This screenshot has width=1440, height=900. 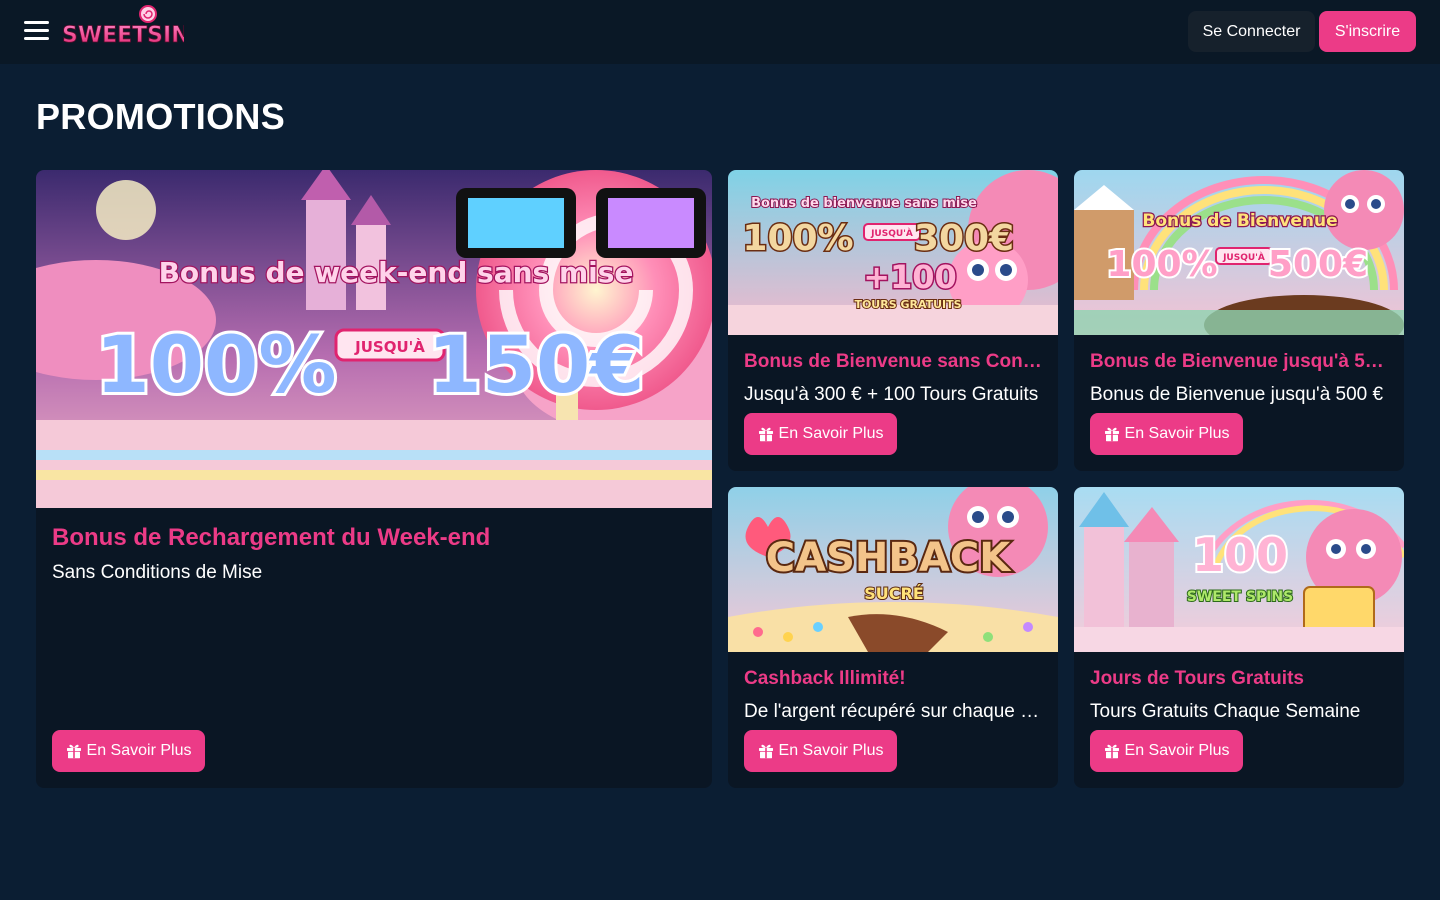 I want to click on banner-spins-label: TOURS GRATUITS, so click(x=907, y=304).